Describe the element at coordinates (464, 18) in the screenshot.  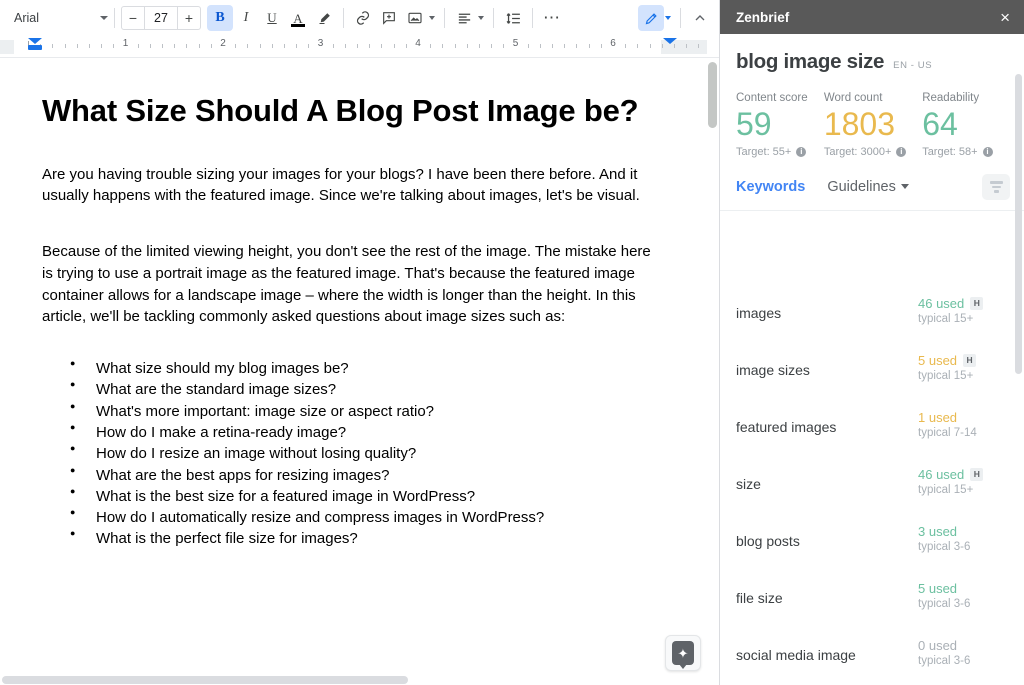
I see `align-button` at that location.